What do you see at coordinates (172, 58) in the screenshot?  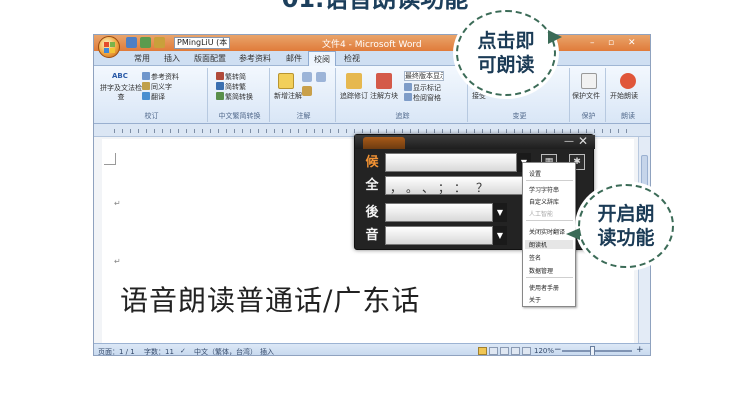 I see `tab-insert: 插入` at bounding box center [172, 58].